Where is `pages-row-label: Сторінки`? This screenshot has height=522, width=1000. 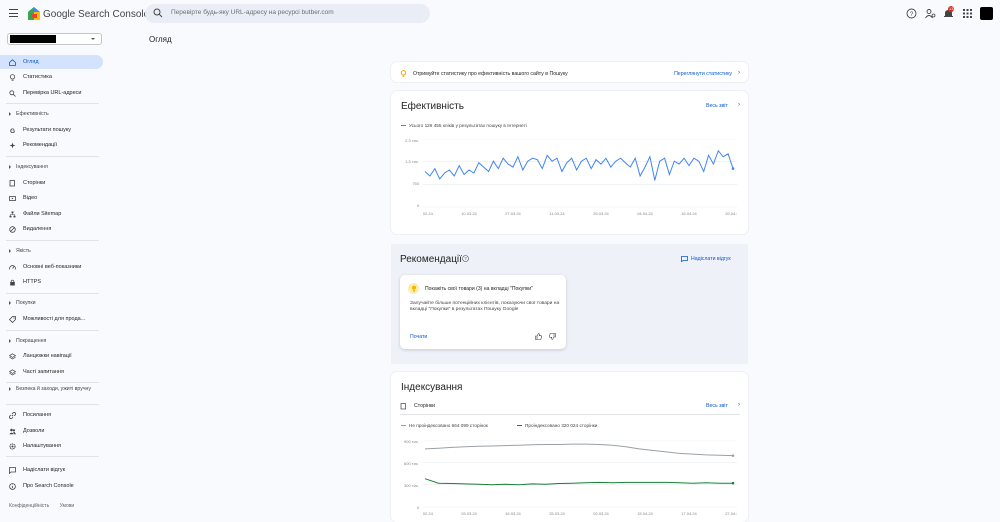
pages-row-label: Сторінки is located at coordinates (425, 406).